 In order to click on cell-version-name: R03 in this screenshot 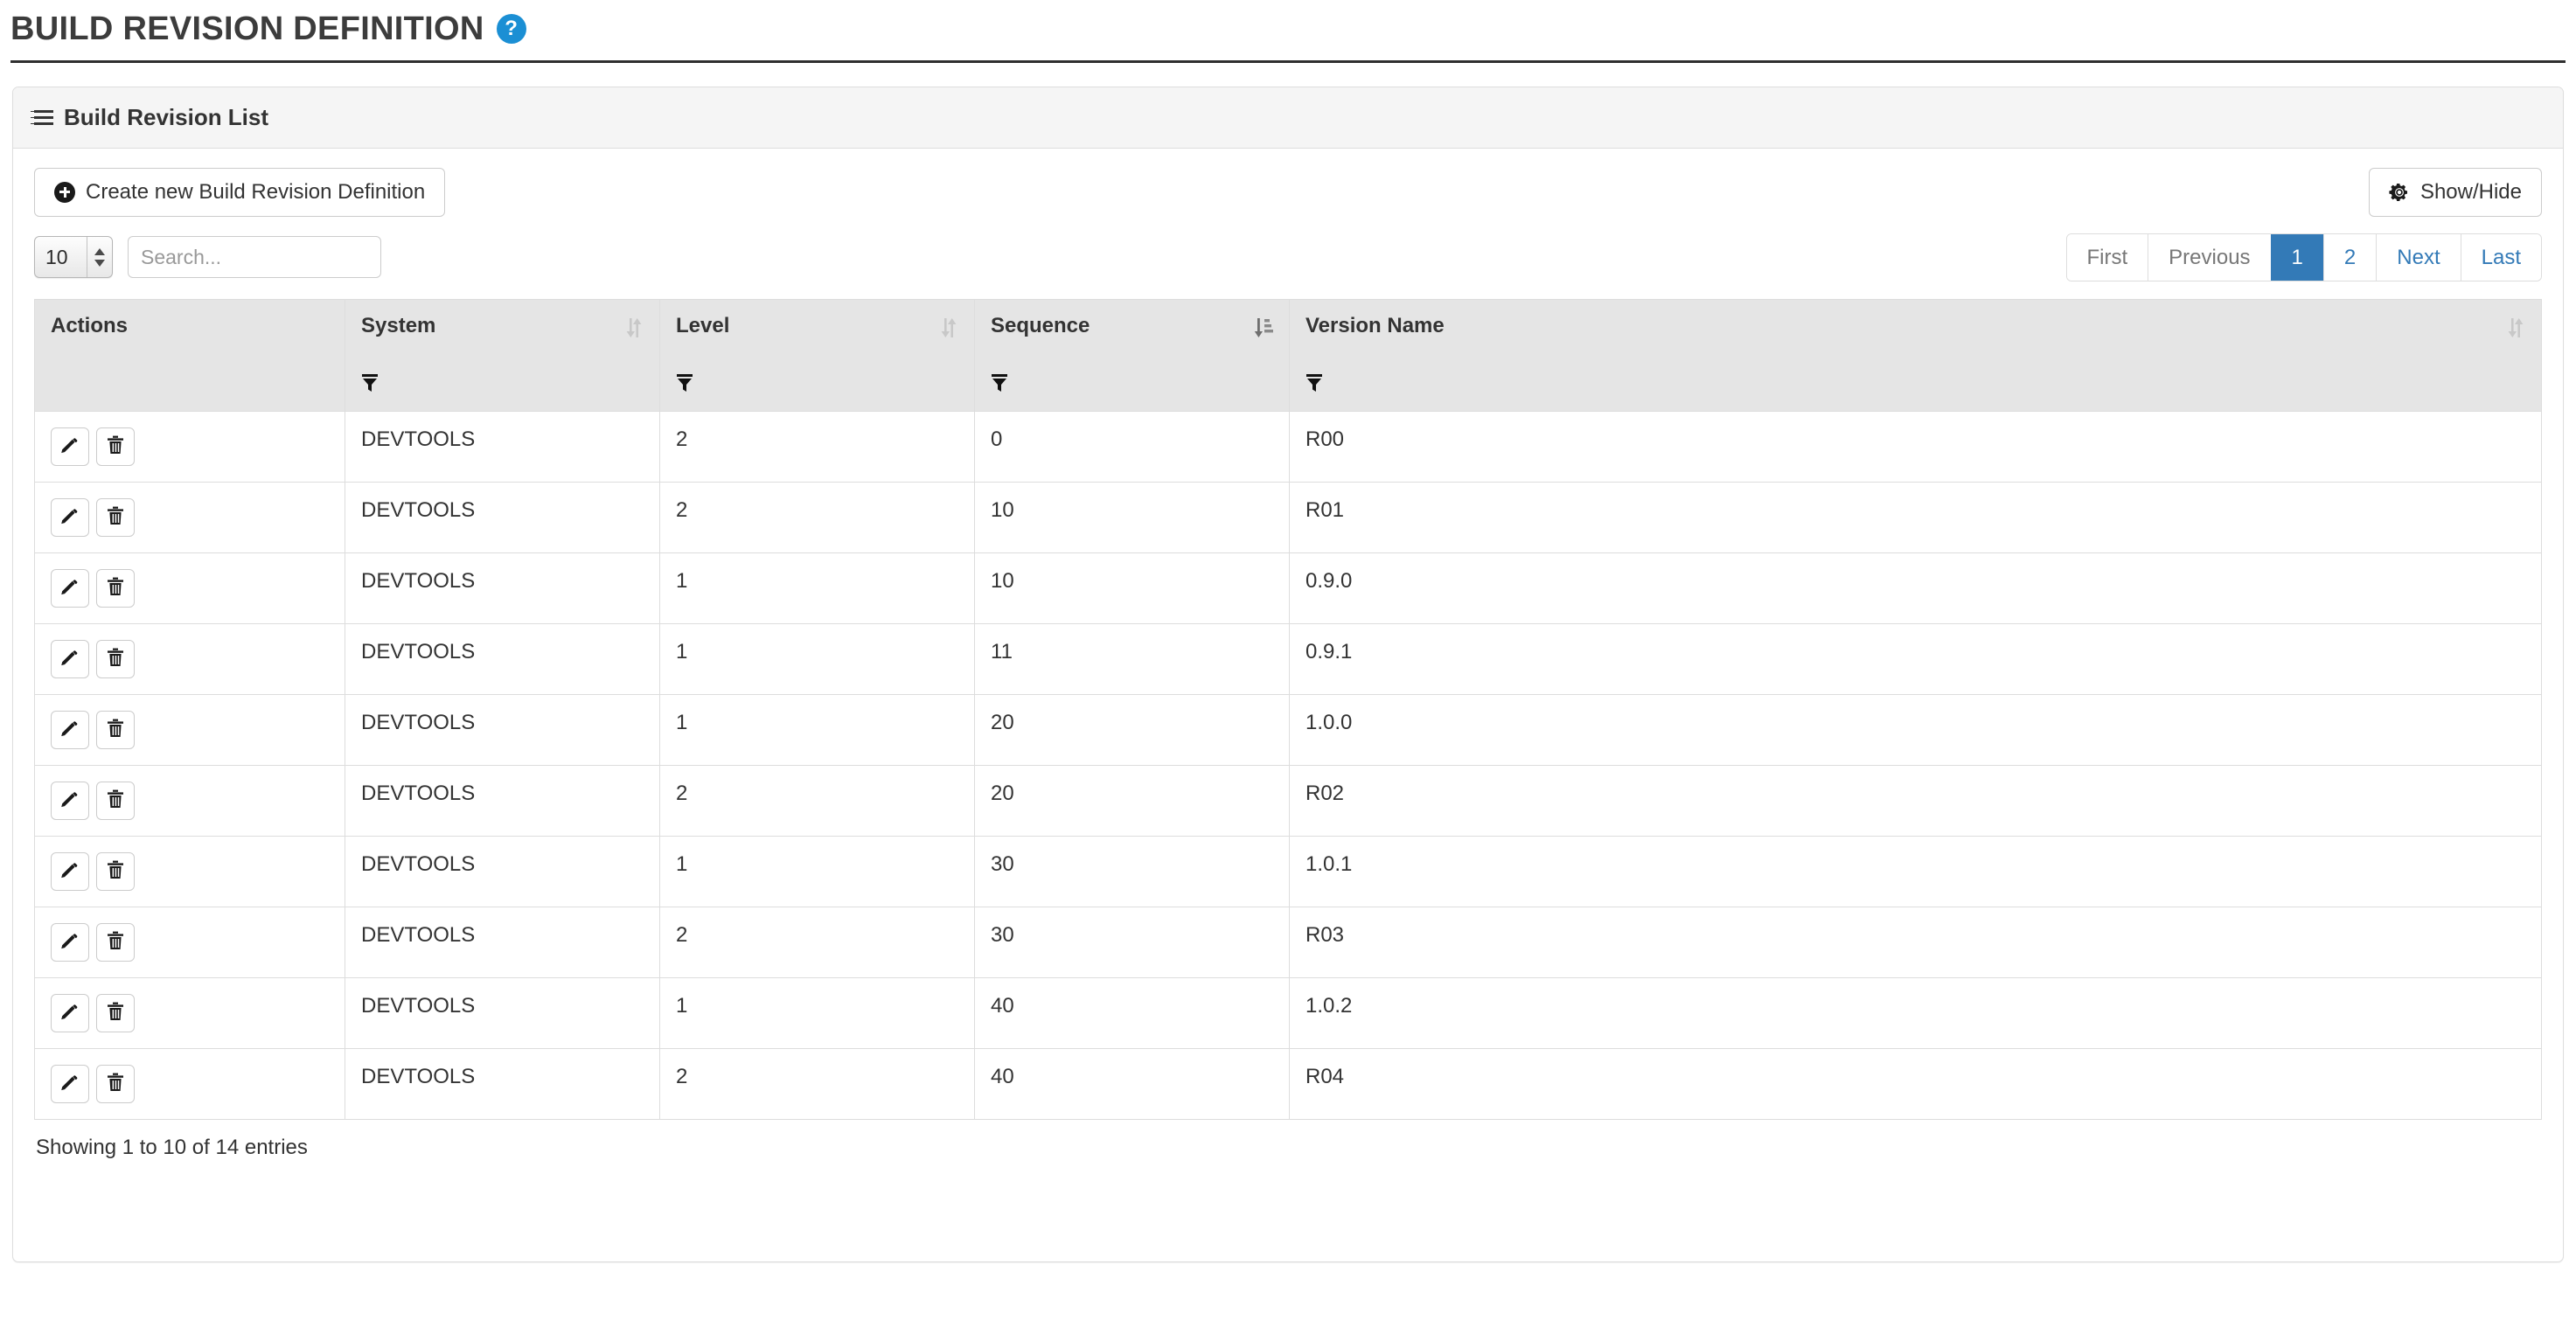, I will do `click(1915, 942)`.